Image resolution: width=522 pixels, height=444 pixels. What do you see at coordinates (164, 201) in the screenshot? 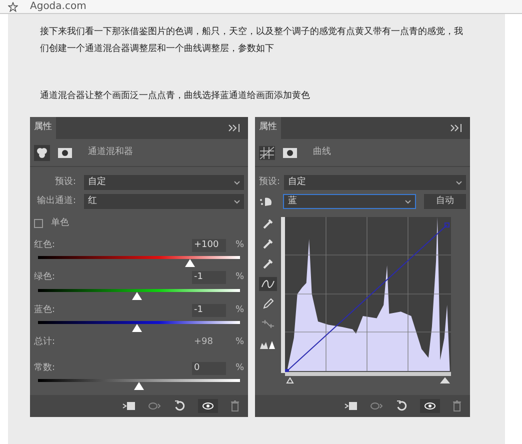
I see `output-channel-dropdown: 红` at bounding box center [164, 201].